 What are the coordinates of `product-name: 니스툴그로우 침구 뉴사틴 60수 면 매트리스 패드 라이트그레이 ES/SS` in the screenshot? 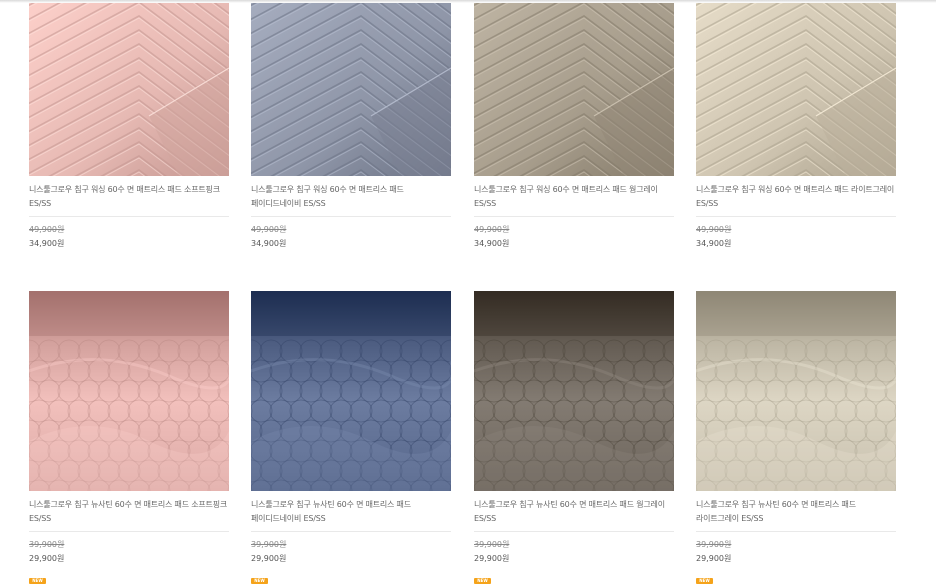 It's located at (796, 512).